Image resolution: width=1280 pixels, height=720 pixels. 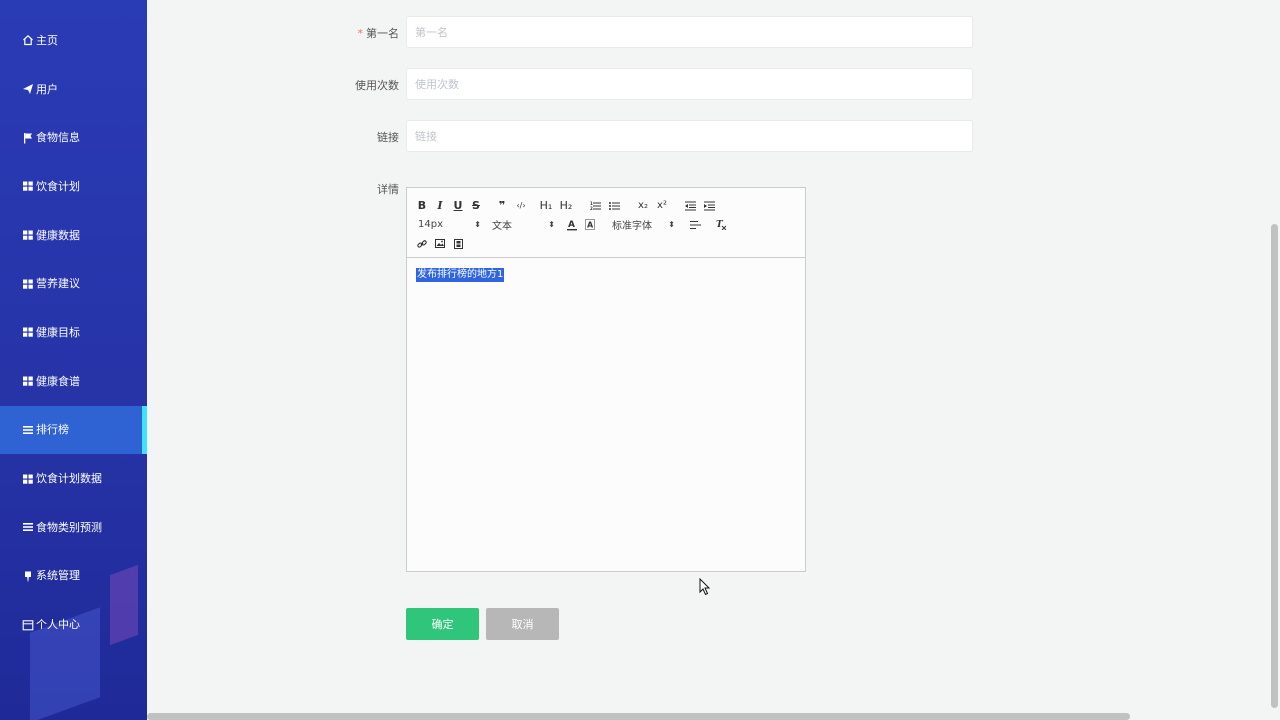 I want to click on outdent-icon, so click(x=690, y=205).